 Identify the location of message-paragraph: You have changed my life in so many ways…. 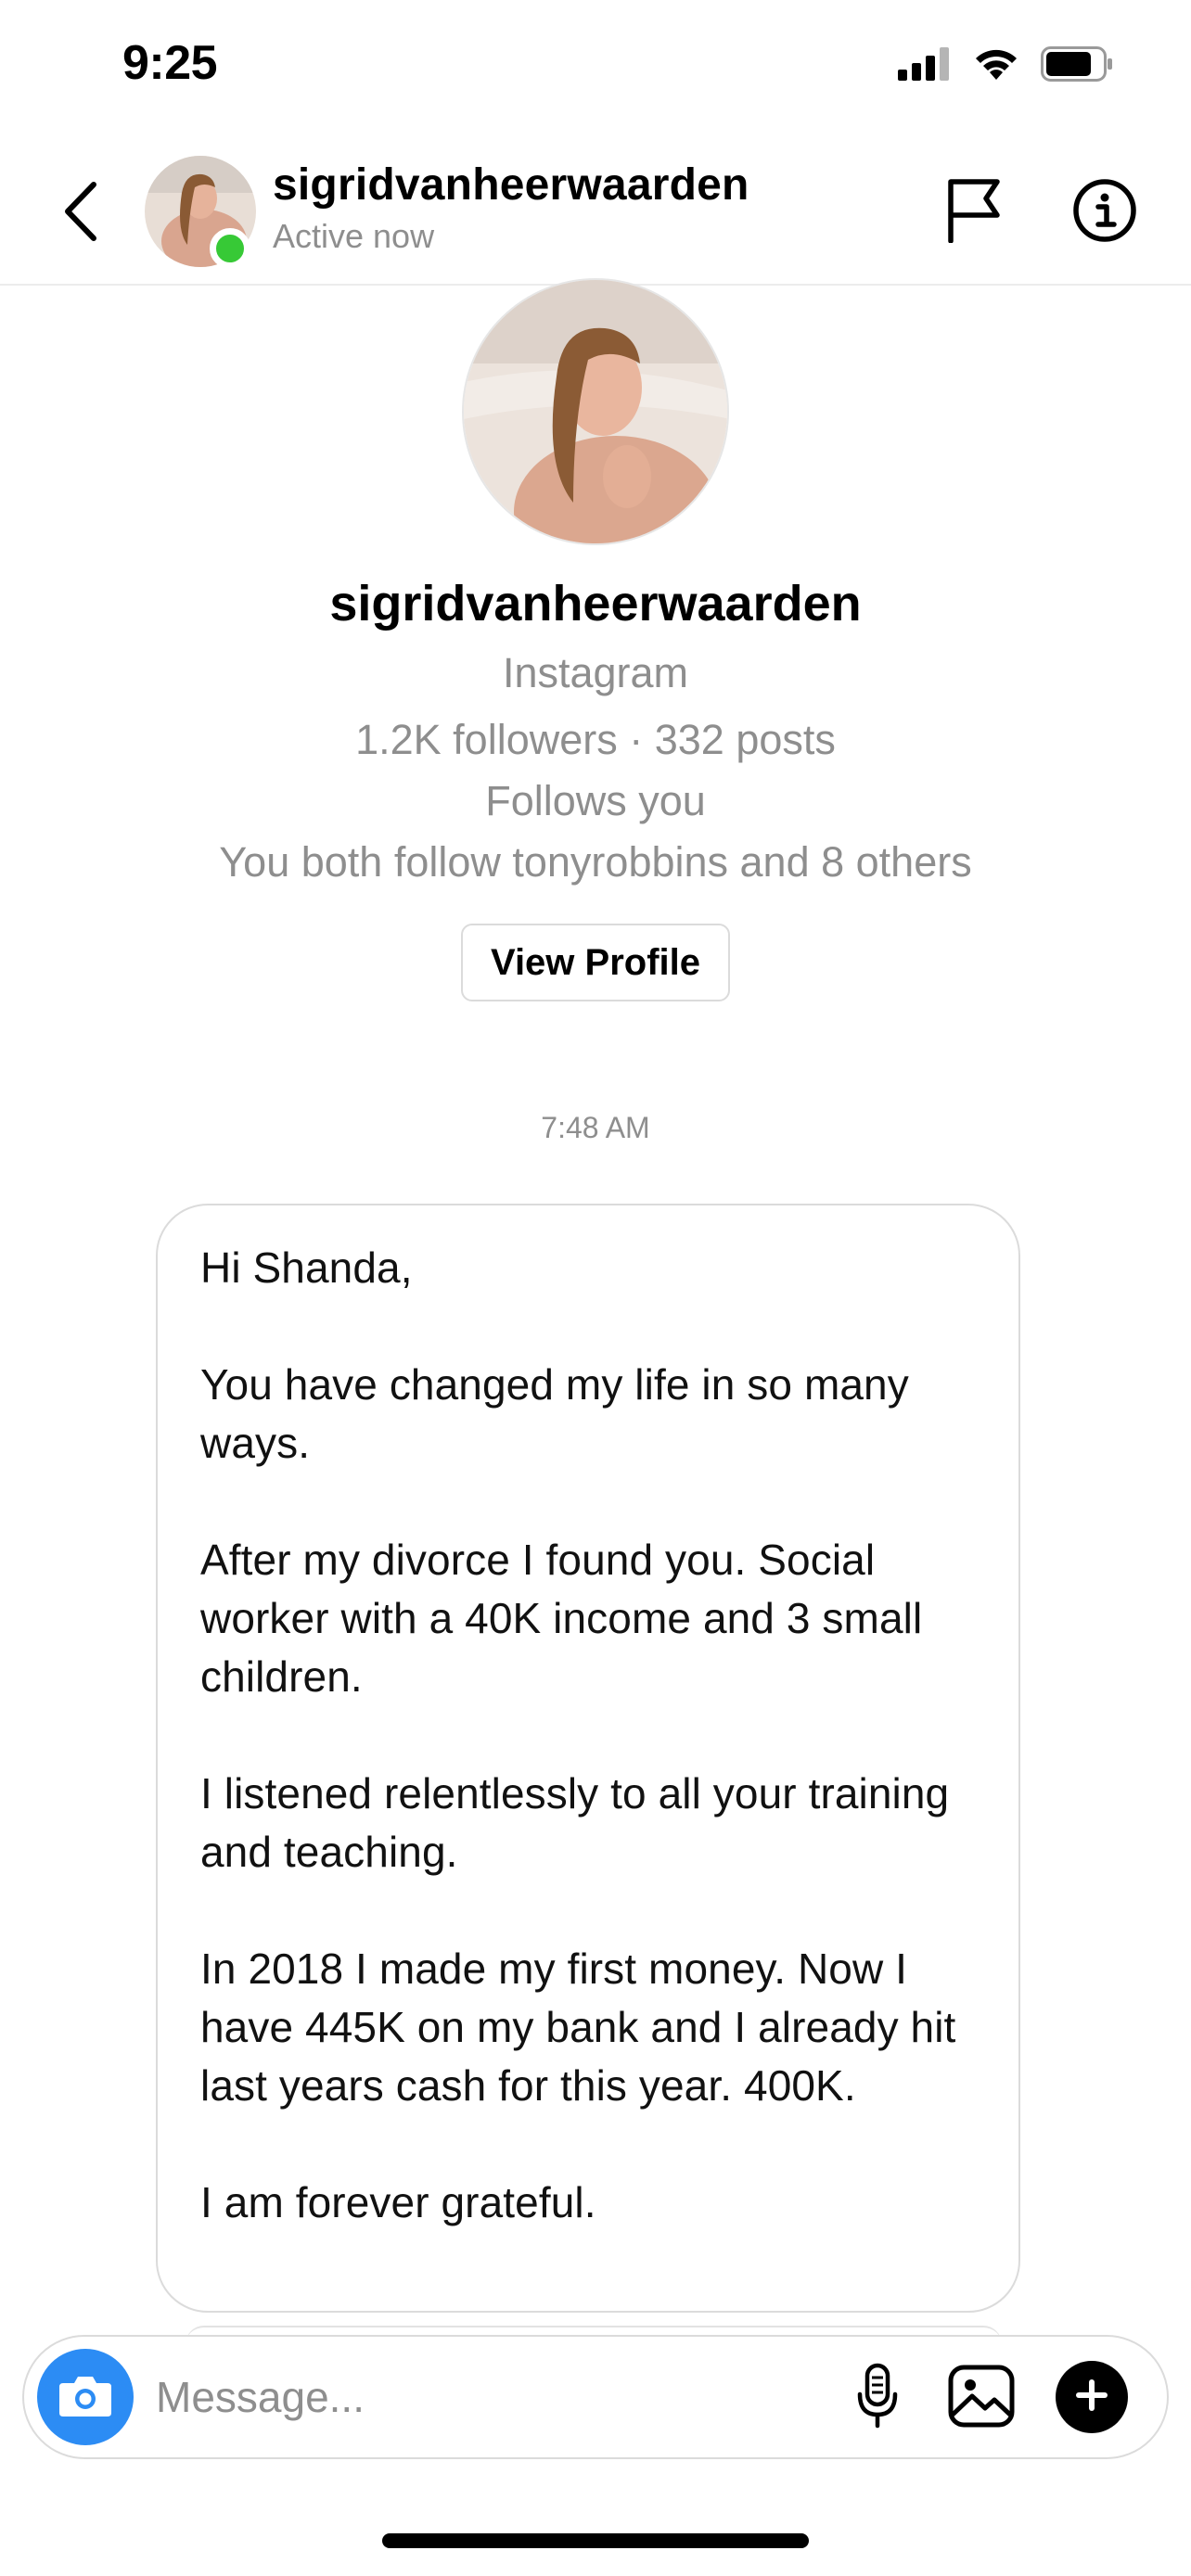
(554, 1413).